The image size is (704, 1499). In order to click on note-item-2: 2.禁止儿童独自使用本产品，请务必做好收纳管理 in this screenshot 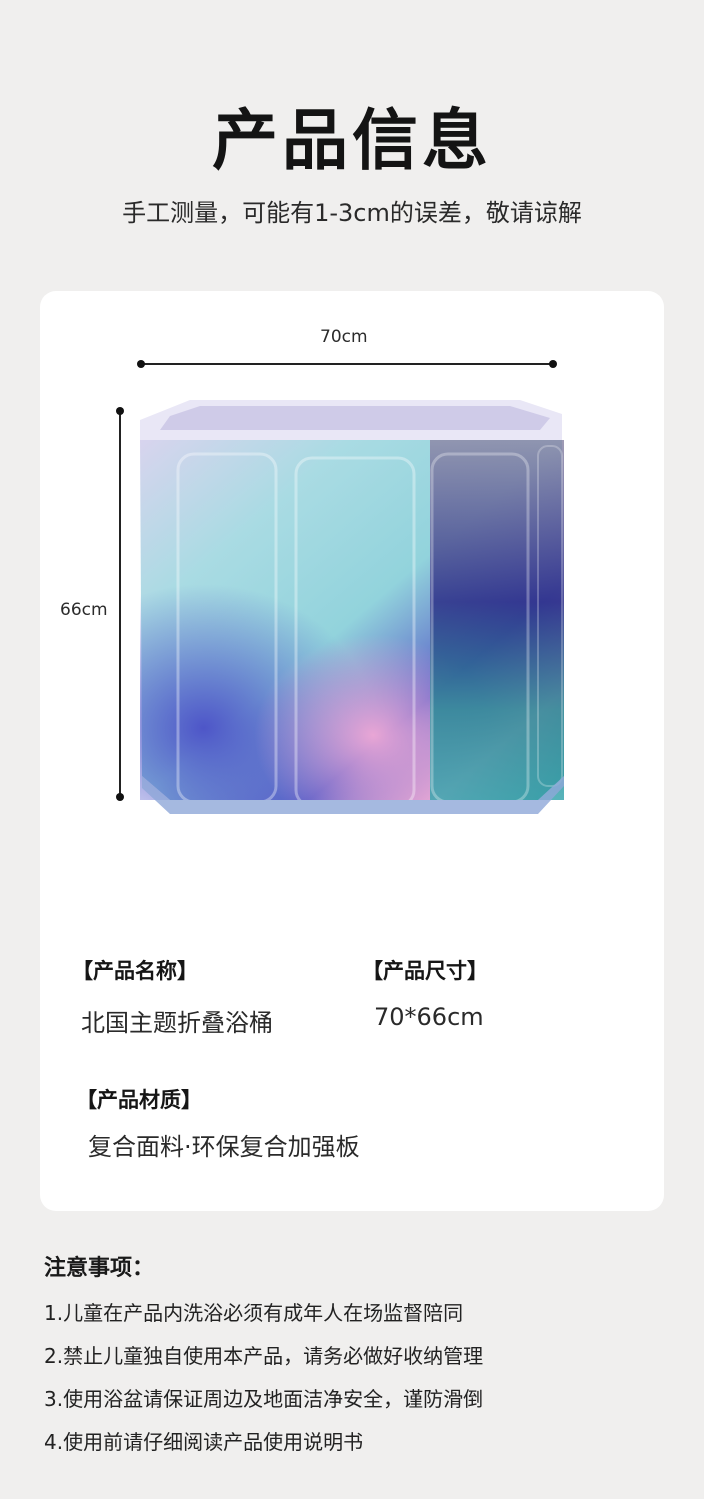, I will do `click(264, 1356)`.